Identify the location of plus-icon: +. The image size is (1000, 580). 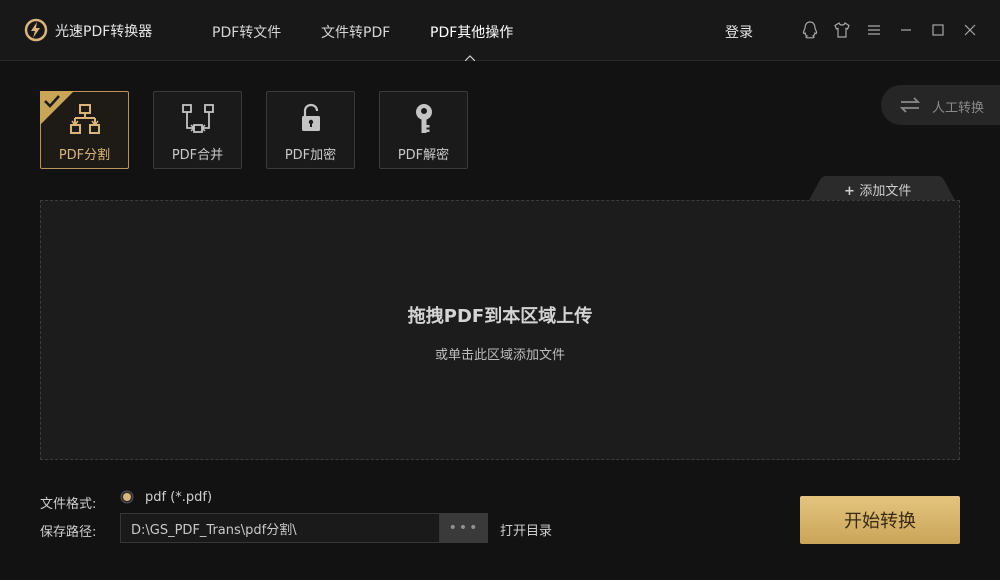
(852, 191).